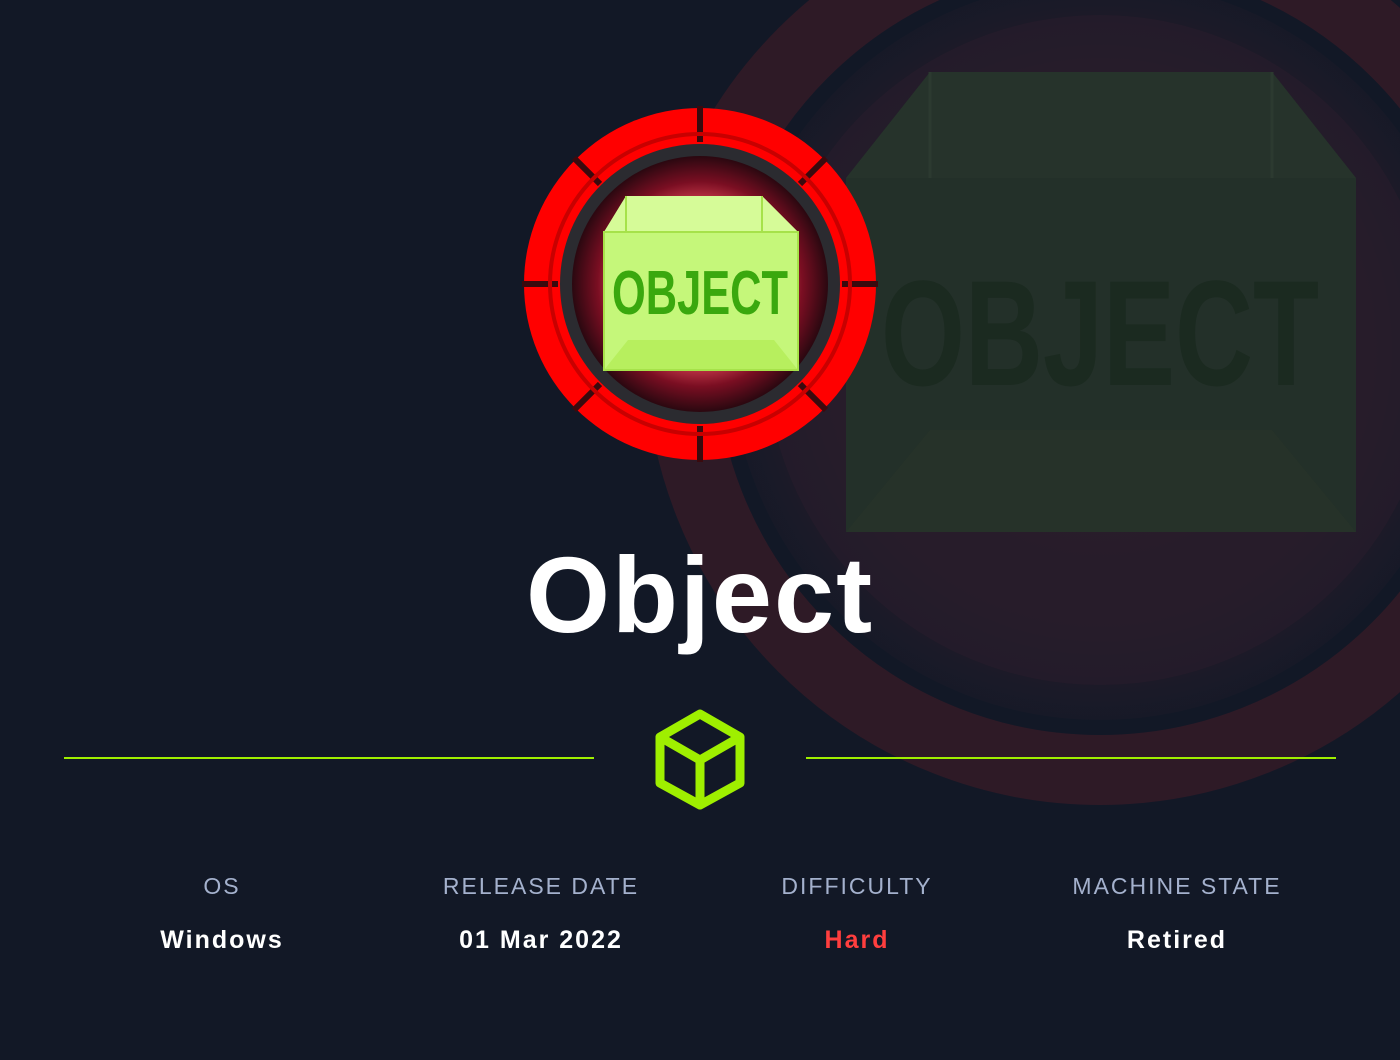  Describe the element at coordinates (700, 759) in the screenshot. I see `cube-icon` at that location.